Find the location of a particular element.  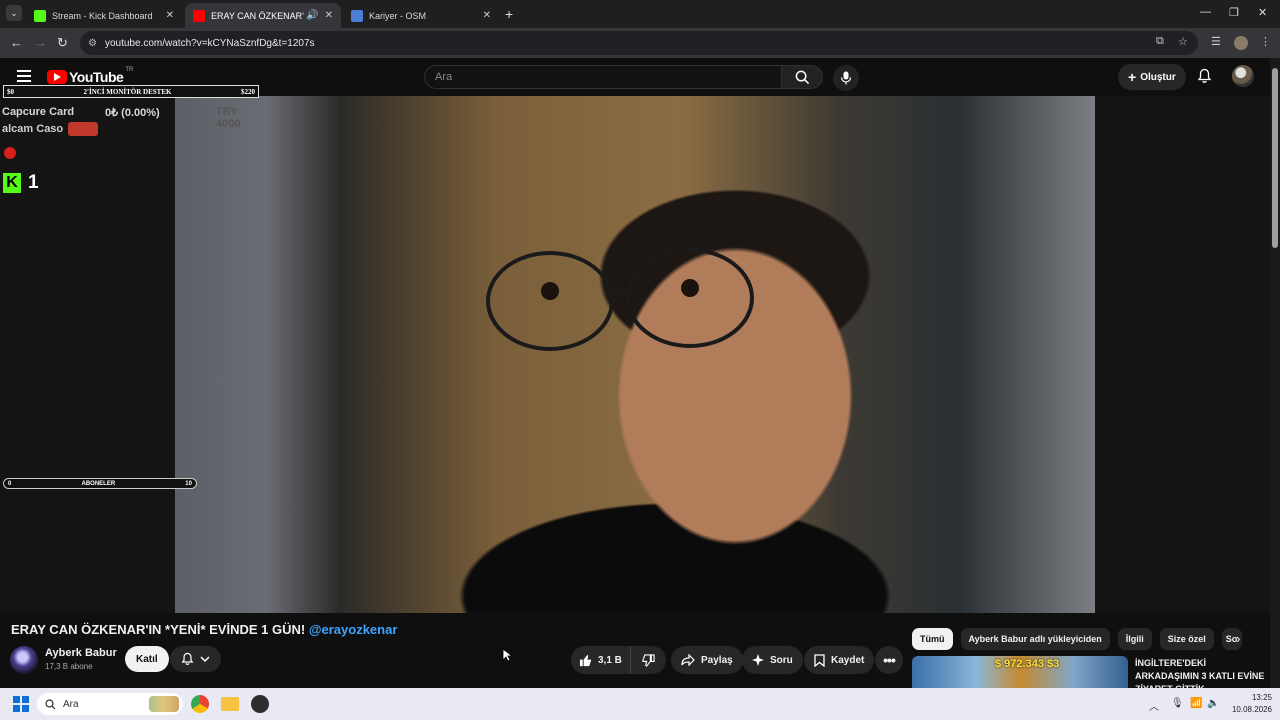

profile-avatar is located at coordinates (1241, 43).